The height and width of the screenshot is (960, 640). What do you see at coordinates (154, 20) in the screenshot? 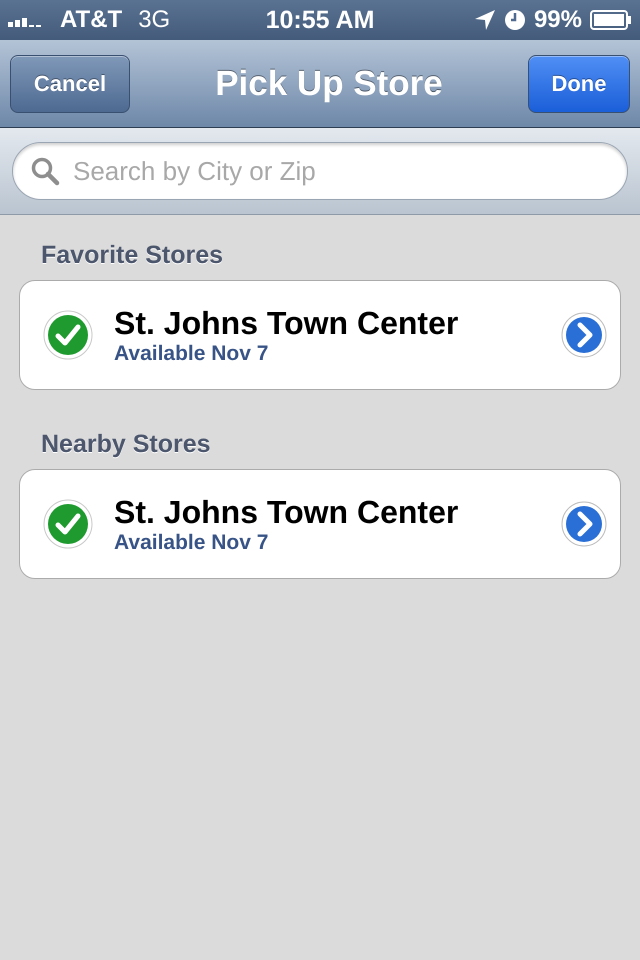
I see `network-type: 3G` at bounding box center [154, 20].